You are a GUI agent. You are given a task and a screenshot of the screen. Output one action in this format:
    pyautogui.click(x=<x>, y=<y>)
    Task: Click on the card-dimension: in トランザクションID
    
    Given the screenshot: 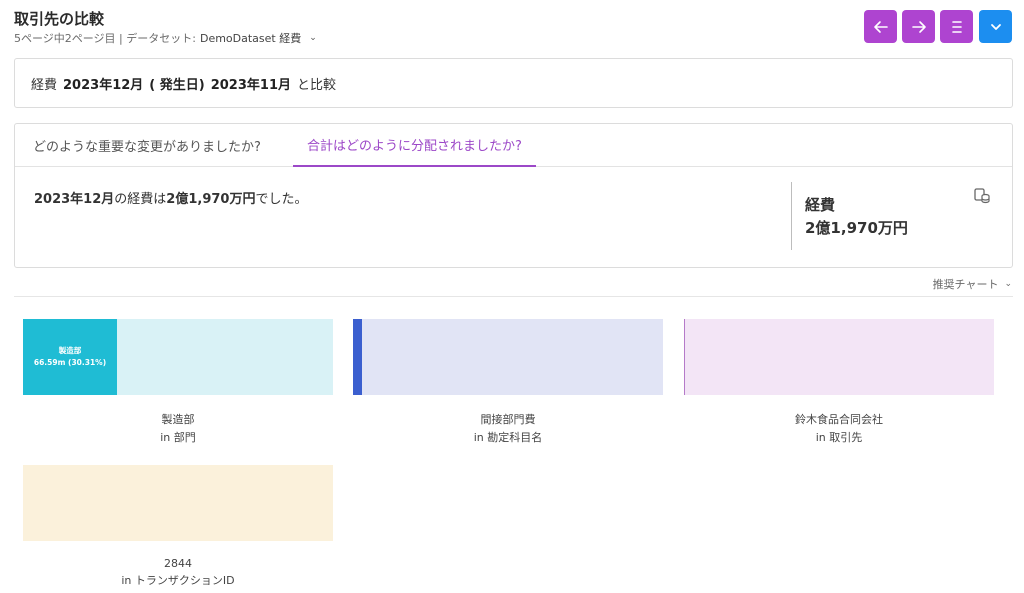 What is the action you would take?
    pyautogui.click(x=178, y=580)
    